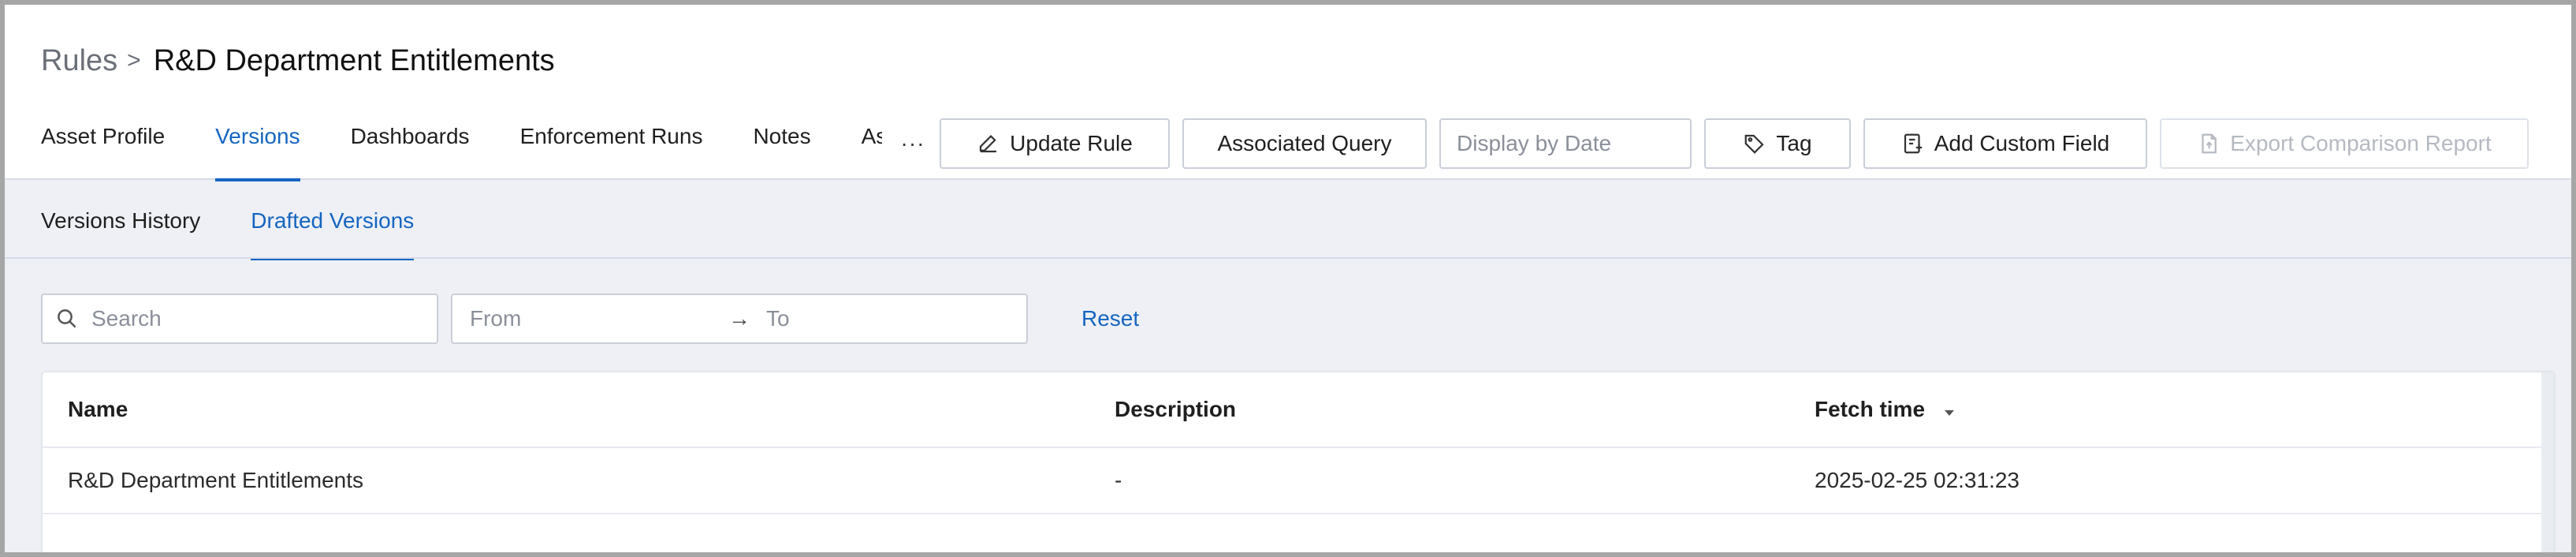 This screenshot has width=2576, height=557. Describe the element at coordinates (781, 147) in the screenshot. I see `tab-notes: Notes` at that location.